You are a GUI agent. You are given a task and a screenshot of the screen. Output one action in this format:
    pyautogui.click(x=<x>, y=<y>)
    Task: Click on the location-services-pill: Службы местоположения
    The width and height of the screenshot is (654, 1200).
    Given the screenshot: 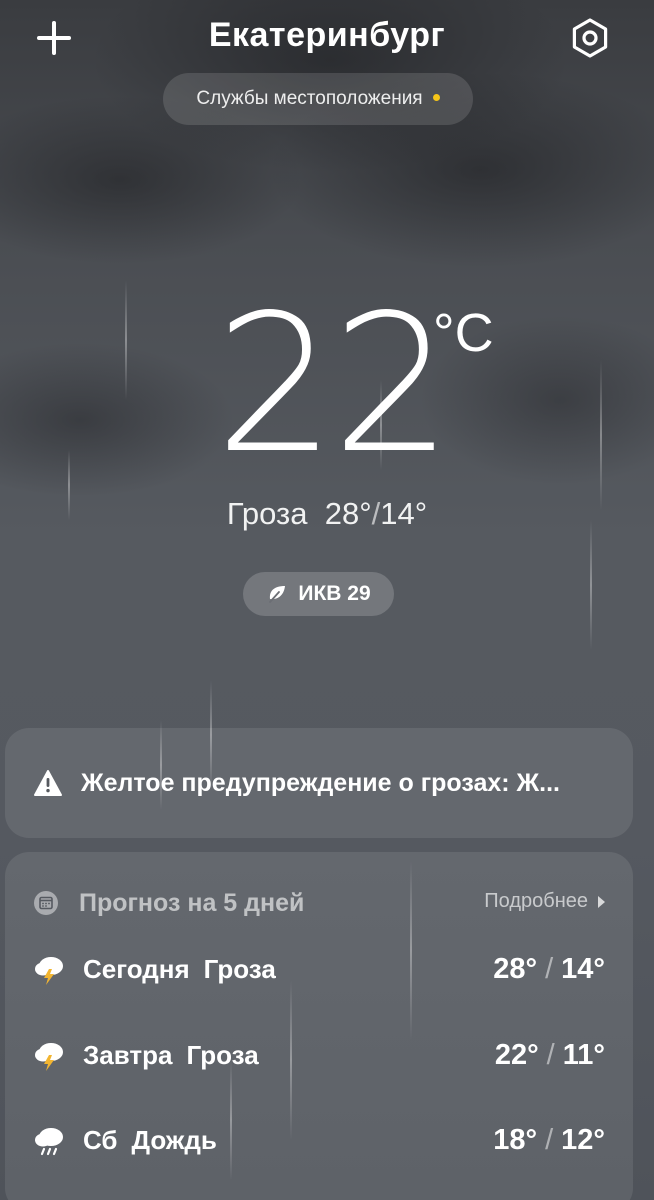 What is the action you would take?
    pyautogui.click(x=318, y=99)
    